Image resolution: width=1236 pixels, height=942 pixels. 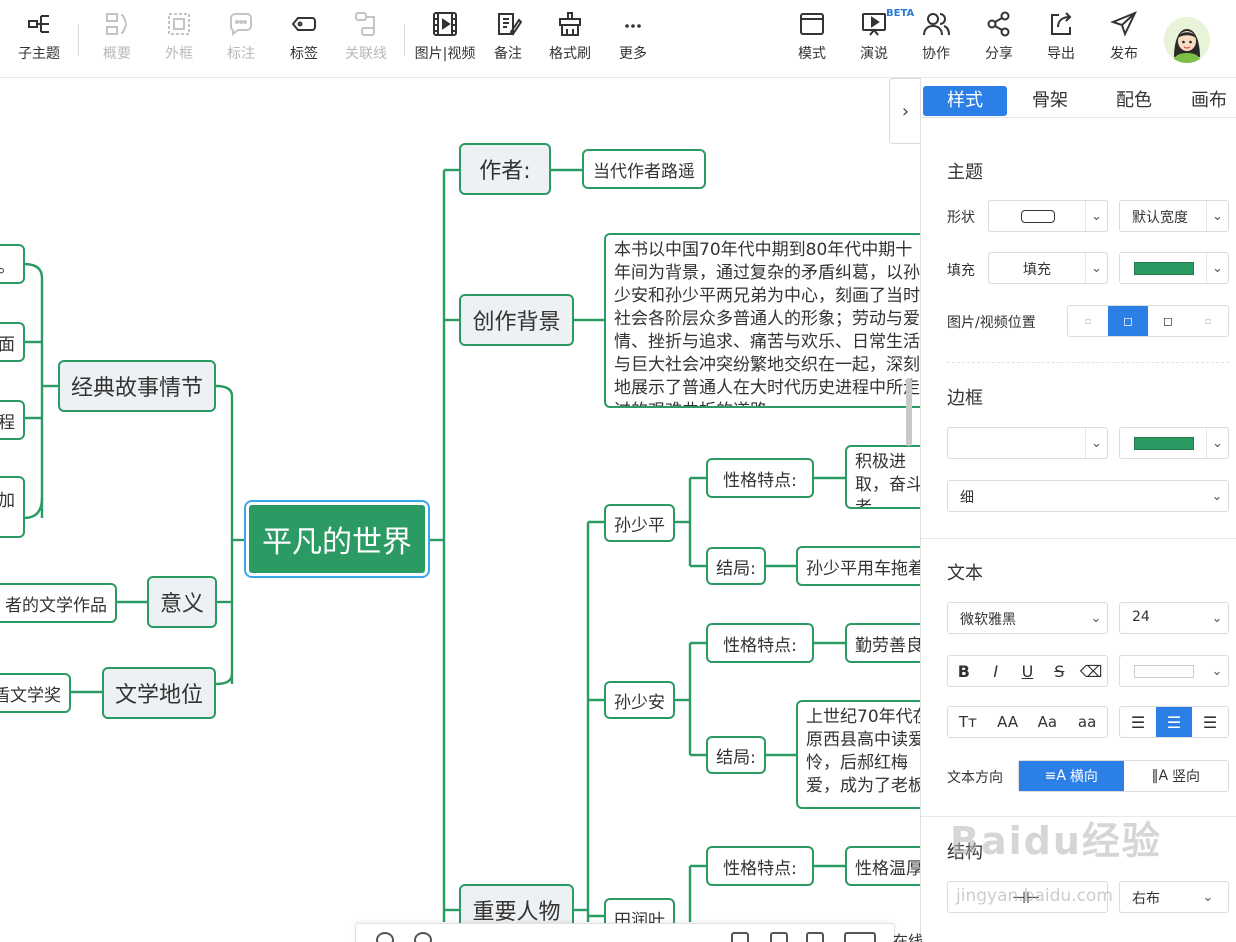 I want to click on case-button-1: Tт, so click(x=968, y=722).